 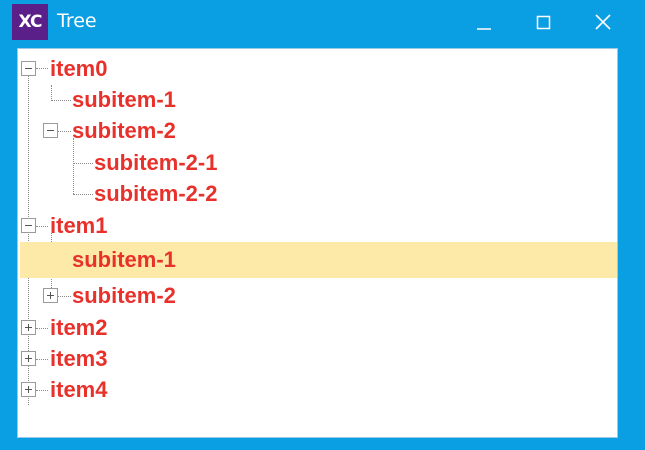 What do you see at coordinates (318, 260) in the screenshot?
I see `tree-node-subitem-1-selected: subitem-1` at bounding box center [318, 260].